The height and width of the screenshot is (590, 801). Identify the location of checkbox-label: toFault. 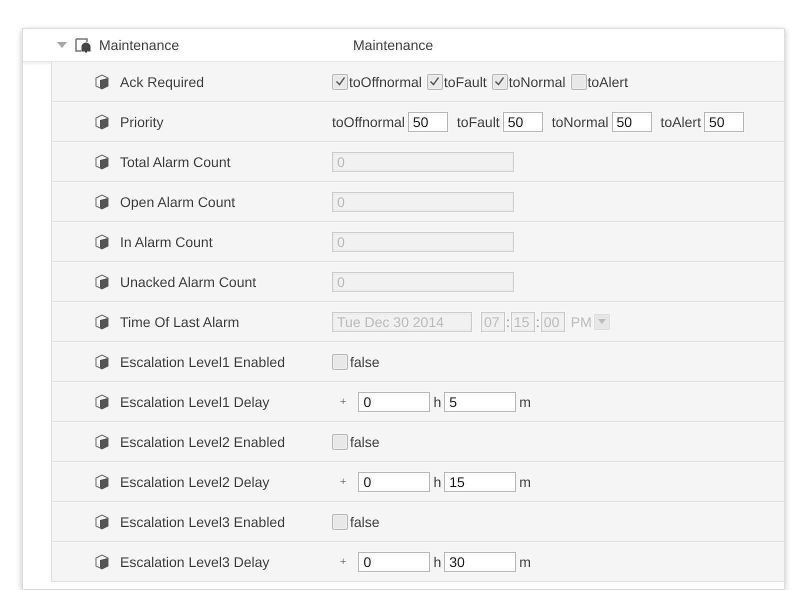
(465, 82).